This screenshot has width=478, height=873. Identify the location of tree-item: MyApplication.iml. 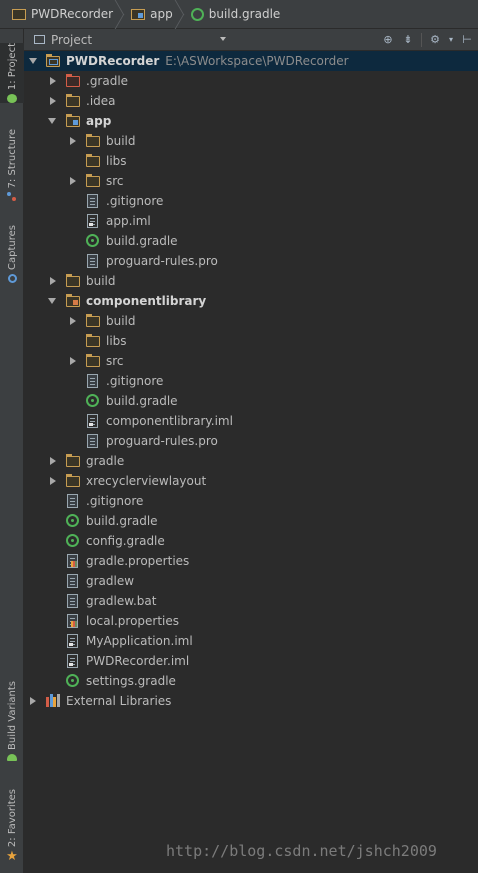
(251, 641).